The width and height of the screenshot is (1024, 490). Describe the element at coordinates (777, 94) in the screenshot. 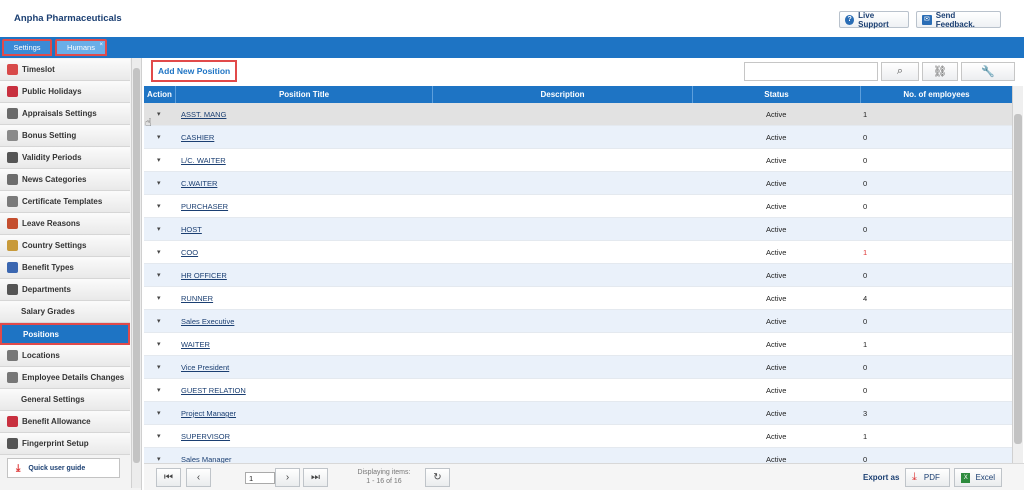

I see `col-status: Status` at that location.